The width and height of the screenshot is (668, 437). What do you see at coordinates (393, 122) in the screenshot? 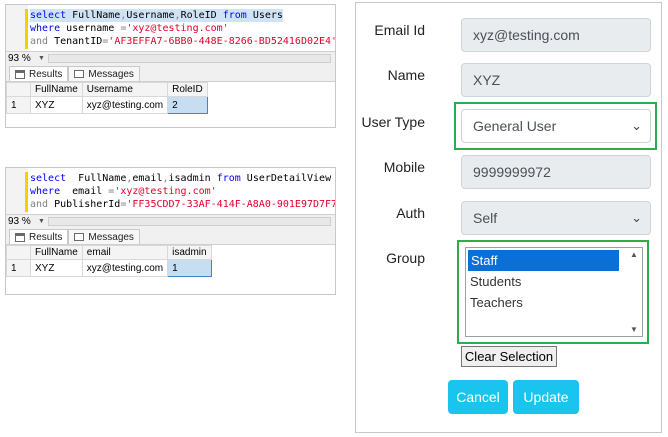
I see `user-type-label: User Type` at bounding box center [393, 122].